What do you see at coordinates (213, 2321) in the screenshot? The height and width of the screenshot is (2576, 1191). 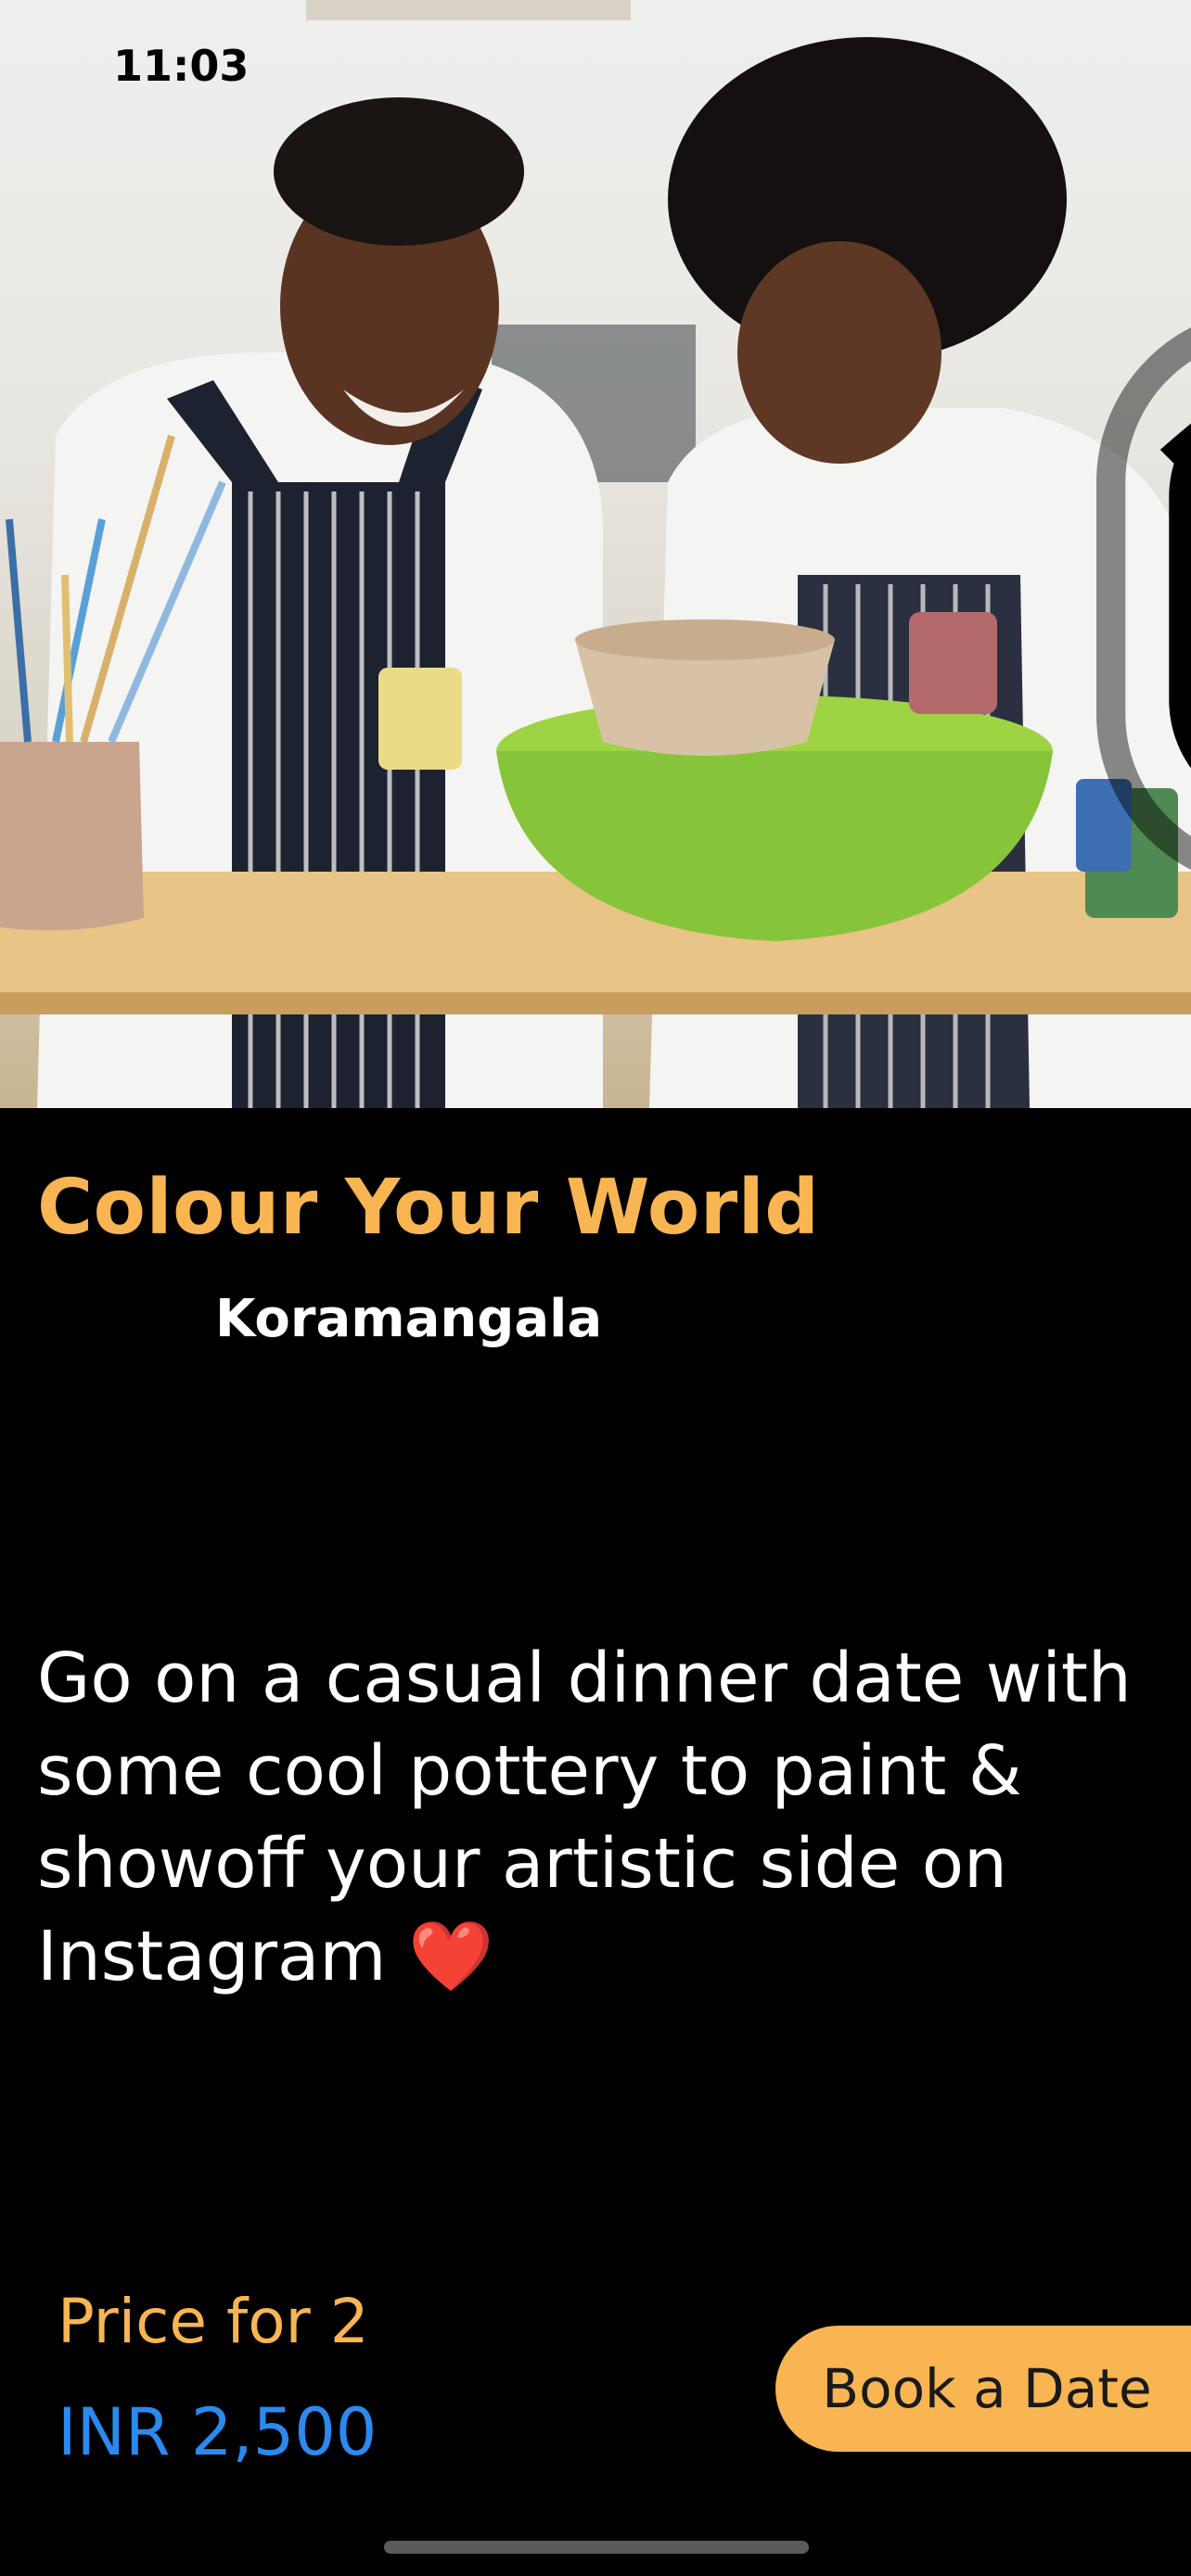 I see `price-label: Price for 2` at bounding box center [213, 2321].